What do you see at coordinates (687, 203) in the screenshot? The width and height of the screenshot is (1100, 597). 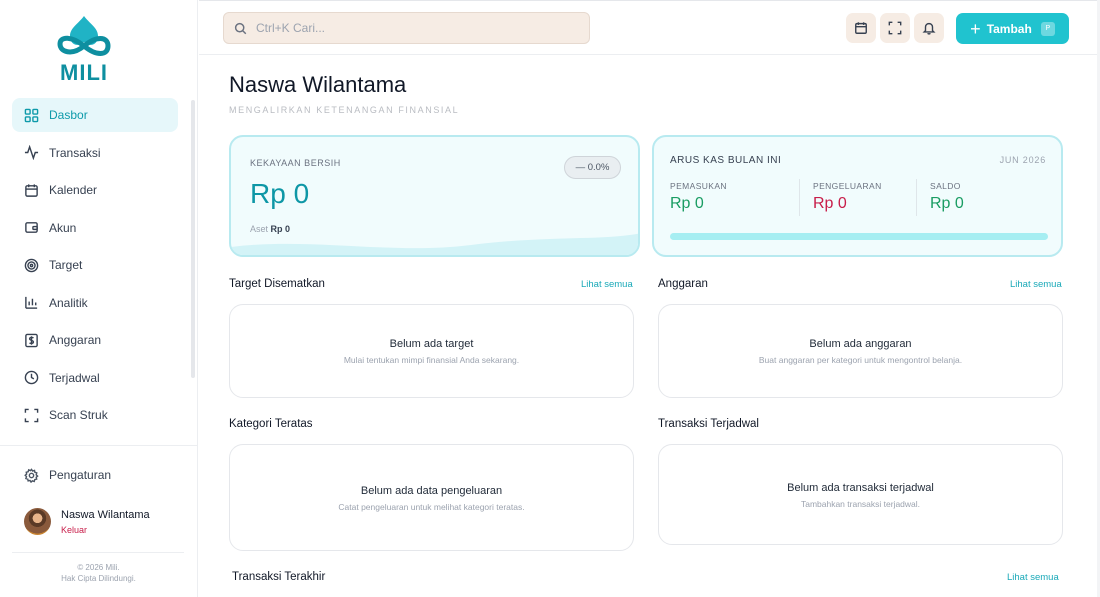 I see `income-value: Rp 0` at bounding box center [687, 203].